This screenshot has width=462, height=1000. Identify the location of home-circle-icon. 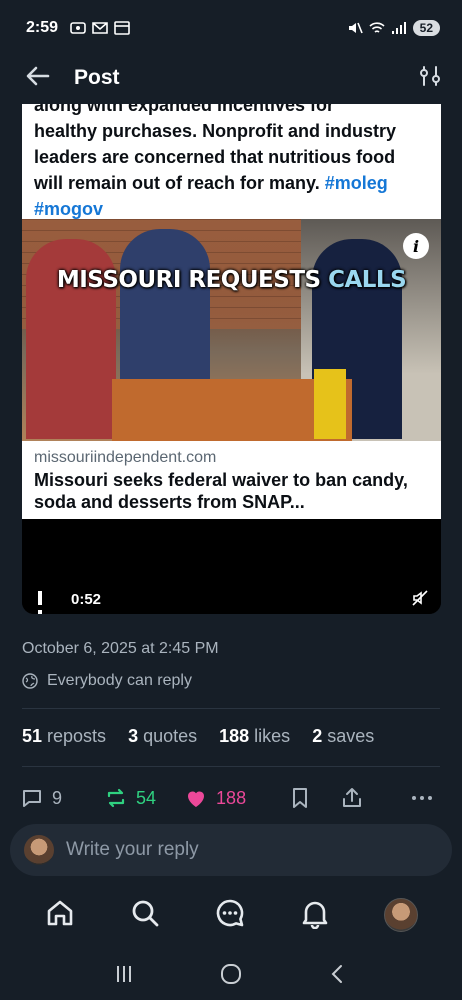
(231, 974).